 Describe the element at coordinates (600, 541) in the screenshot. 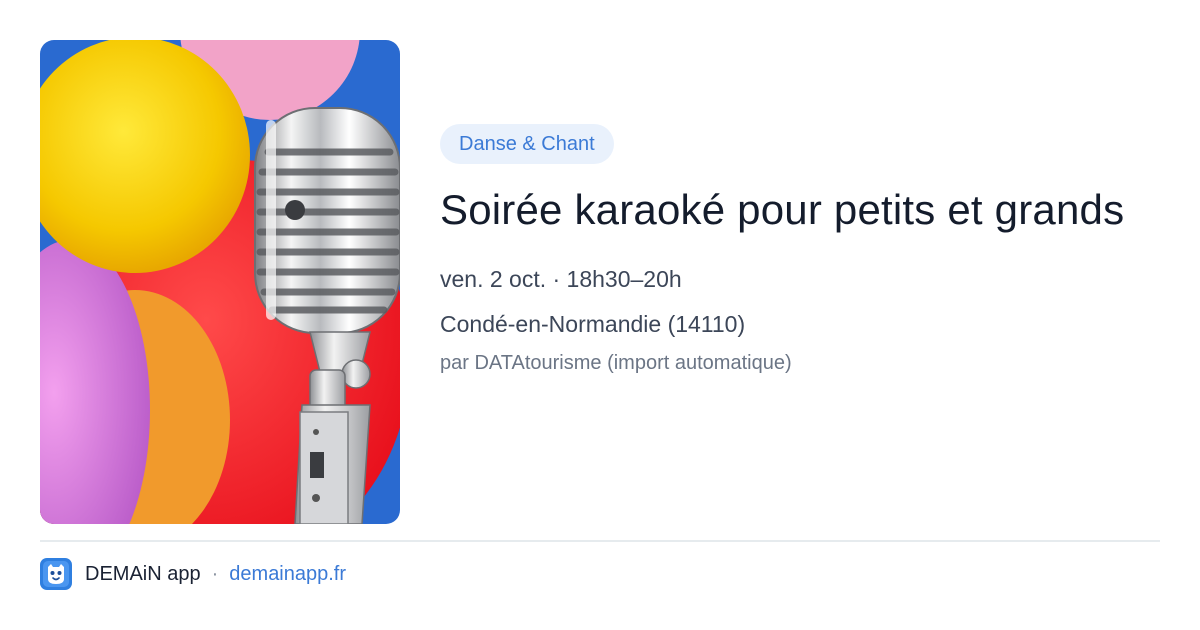

I see `footer-divider` at that location.